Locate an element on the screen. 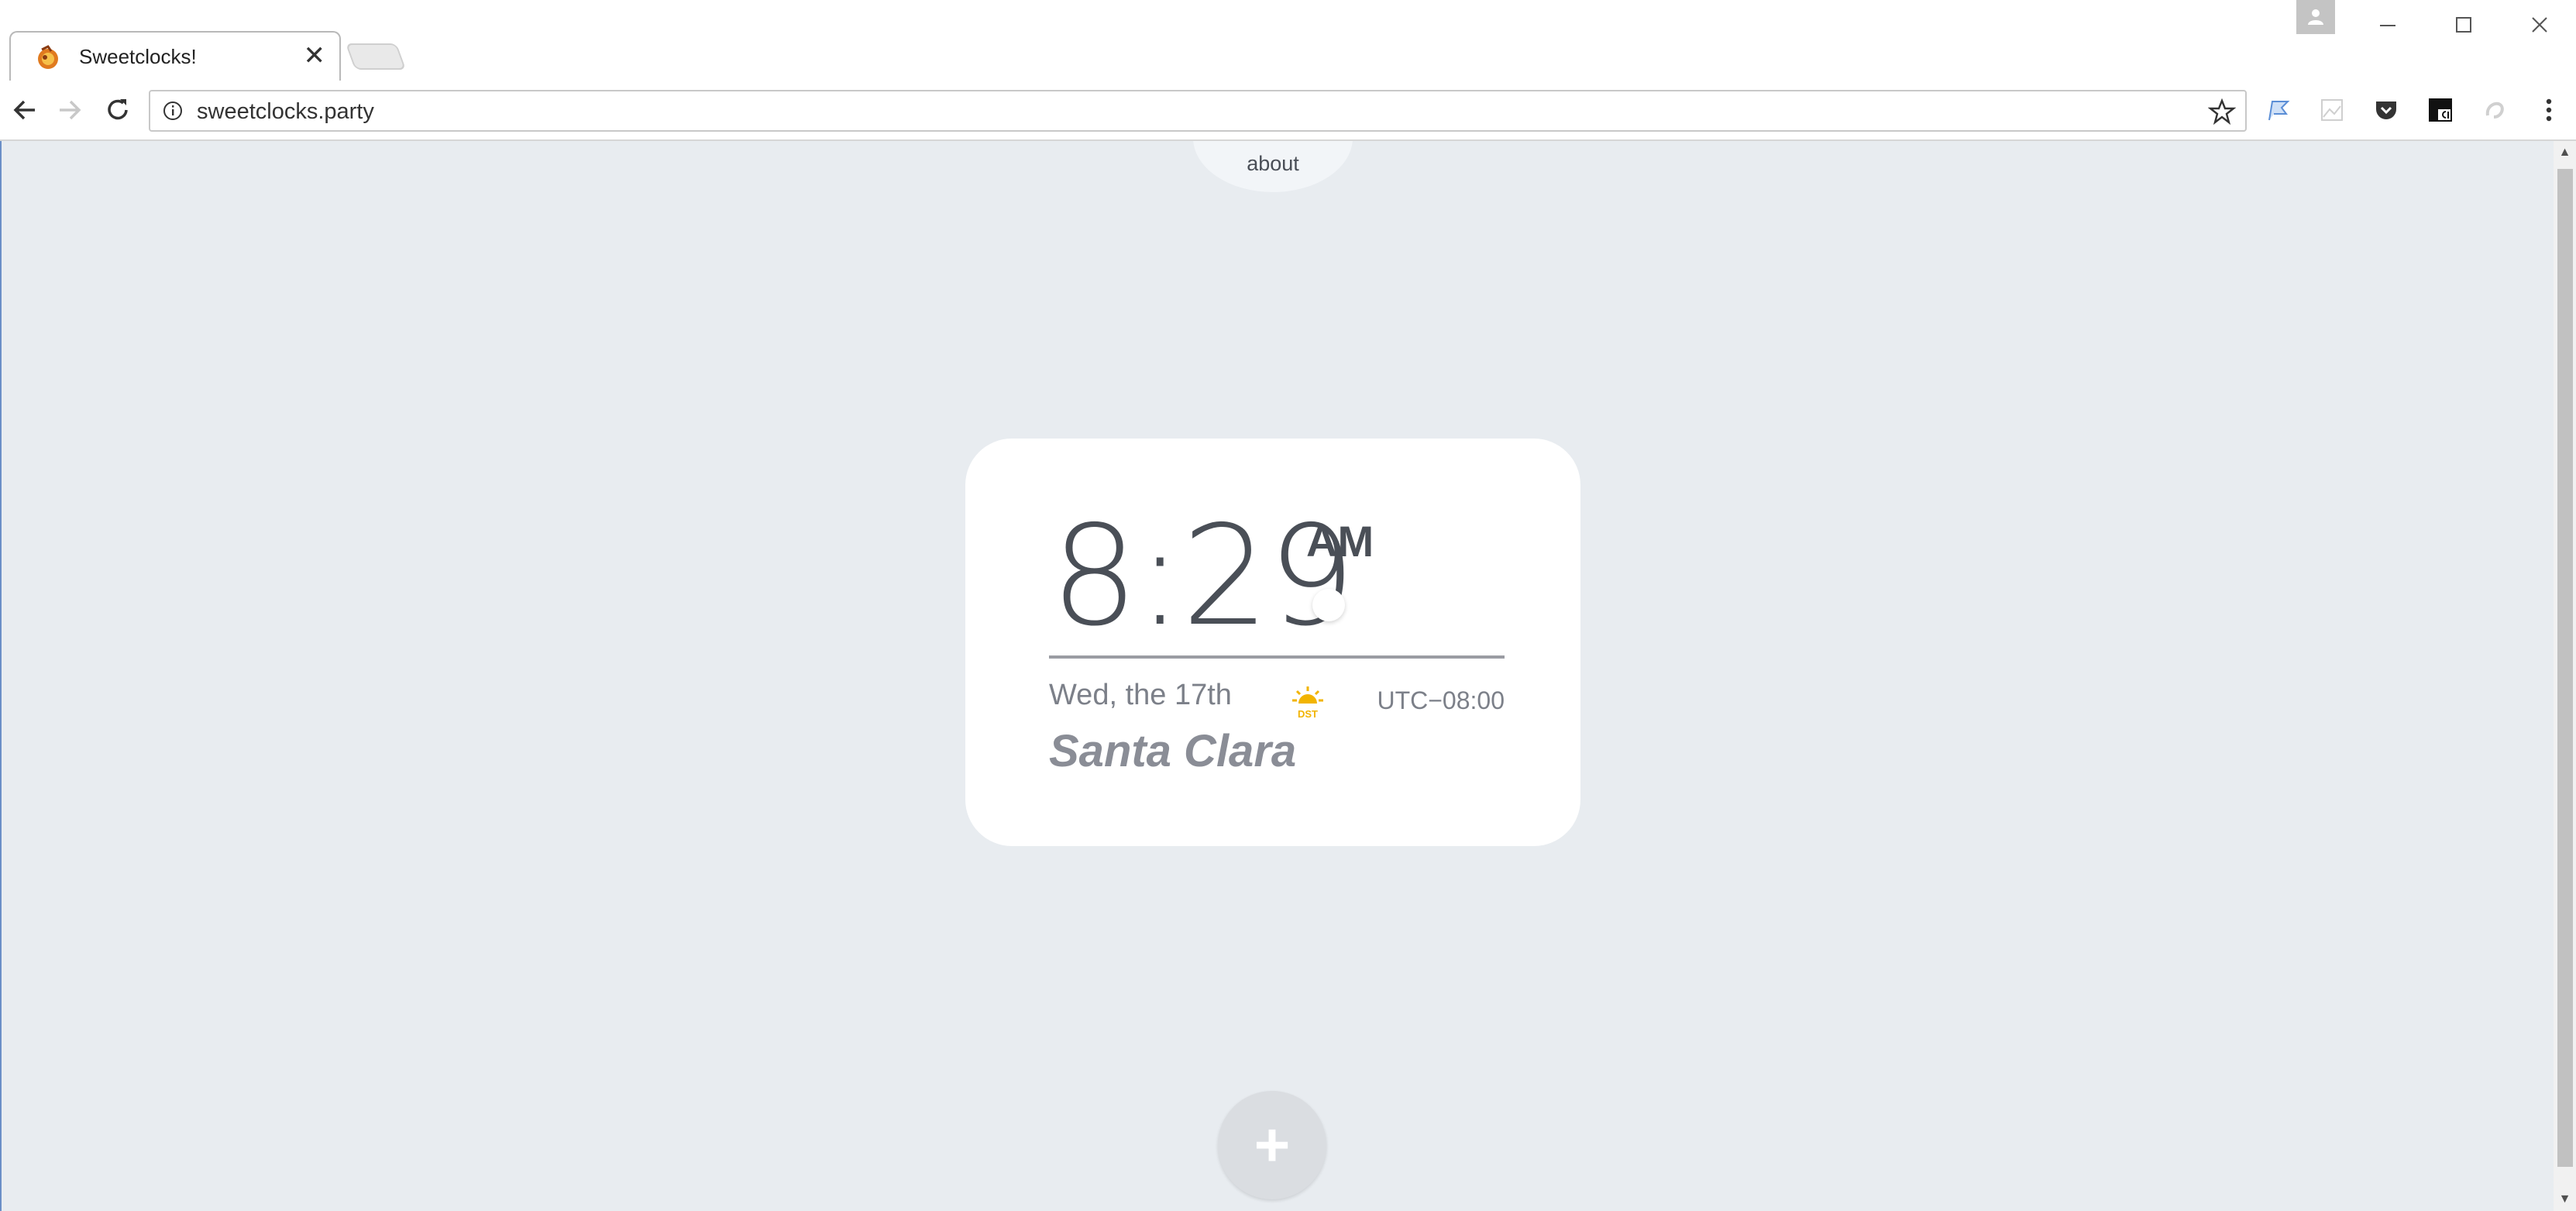  extension-swirl-icon is located at coordinates (2494, 110).